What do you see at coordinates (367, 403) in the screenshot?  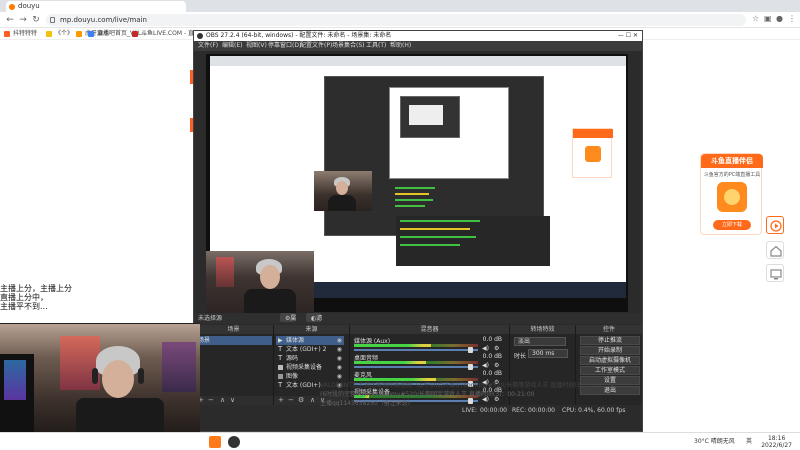 I see `stream-desc-line: 主播qq1145658250（备注来意）` at bounding box center [367, 403].